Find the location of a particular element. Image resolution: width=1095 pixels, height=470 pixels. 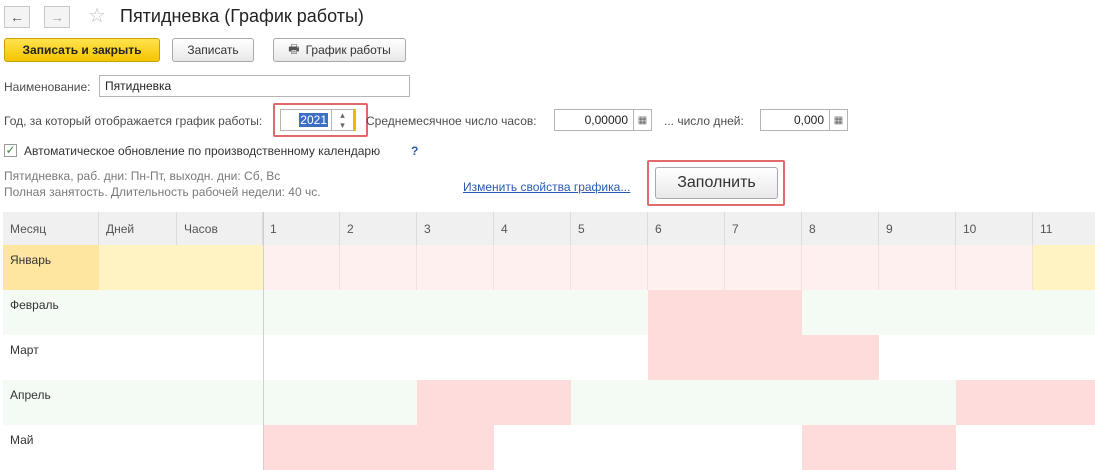

column-header-4: 2 is located at coordinates (378, 228).